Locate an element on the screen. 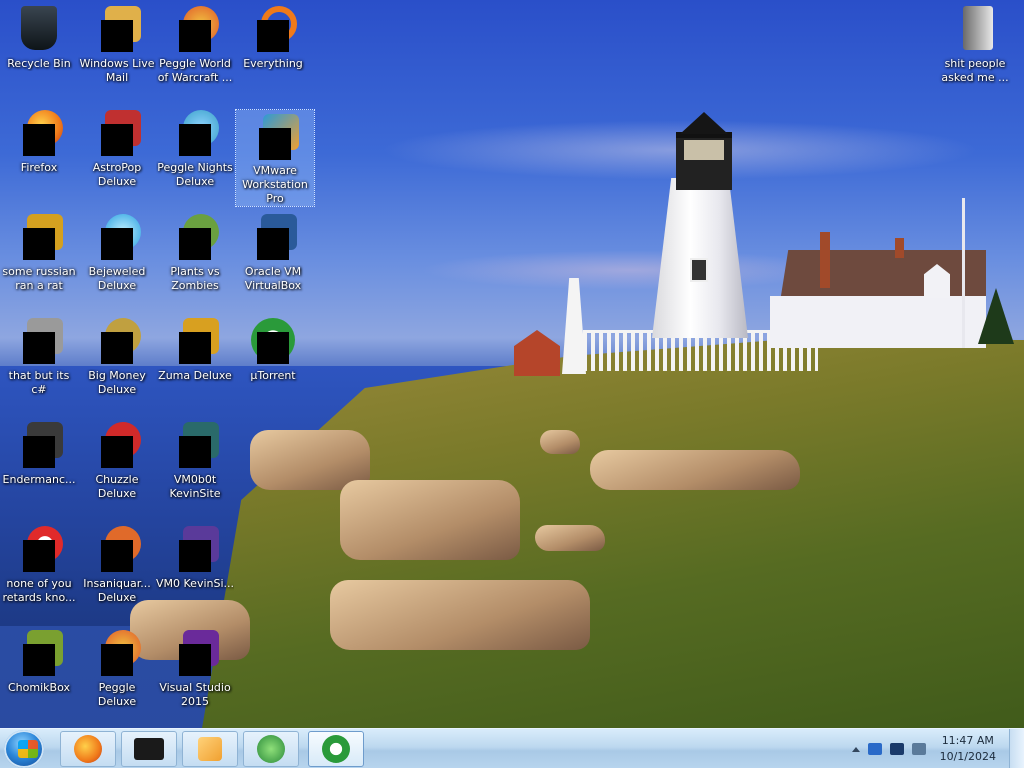  taskbar-download-manager-button is located at coordinates (271, 749).